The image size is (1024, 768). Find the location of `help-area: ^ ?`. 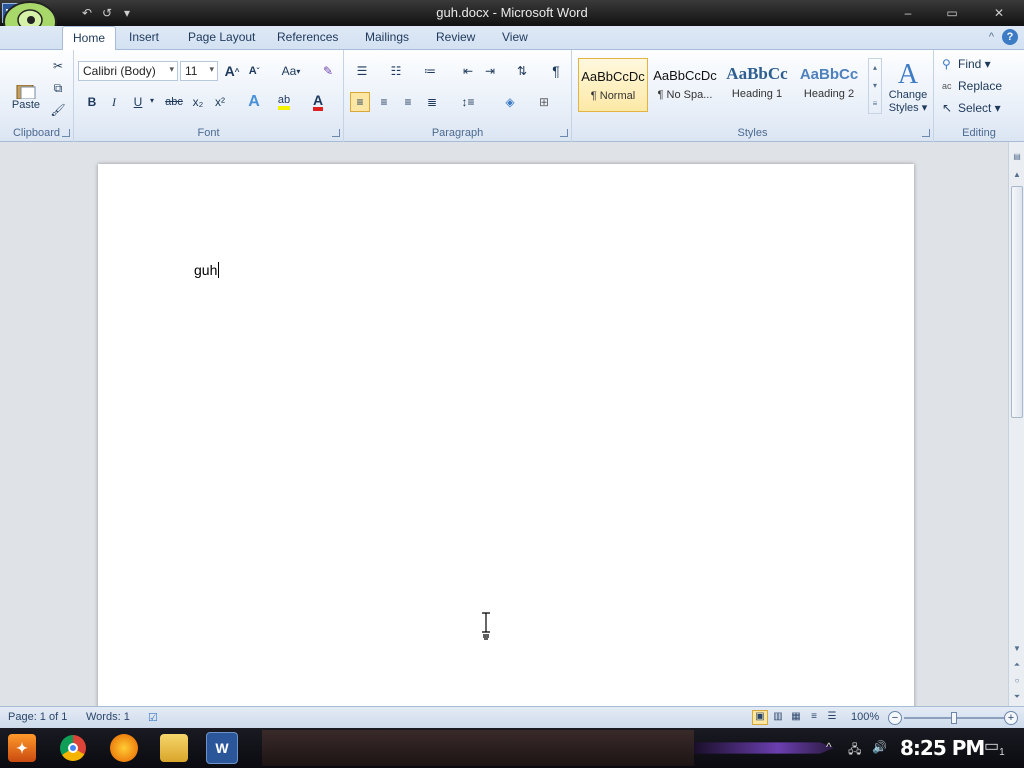

help-area: ^ ? is located at coordinates (1003, 37).